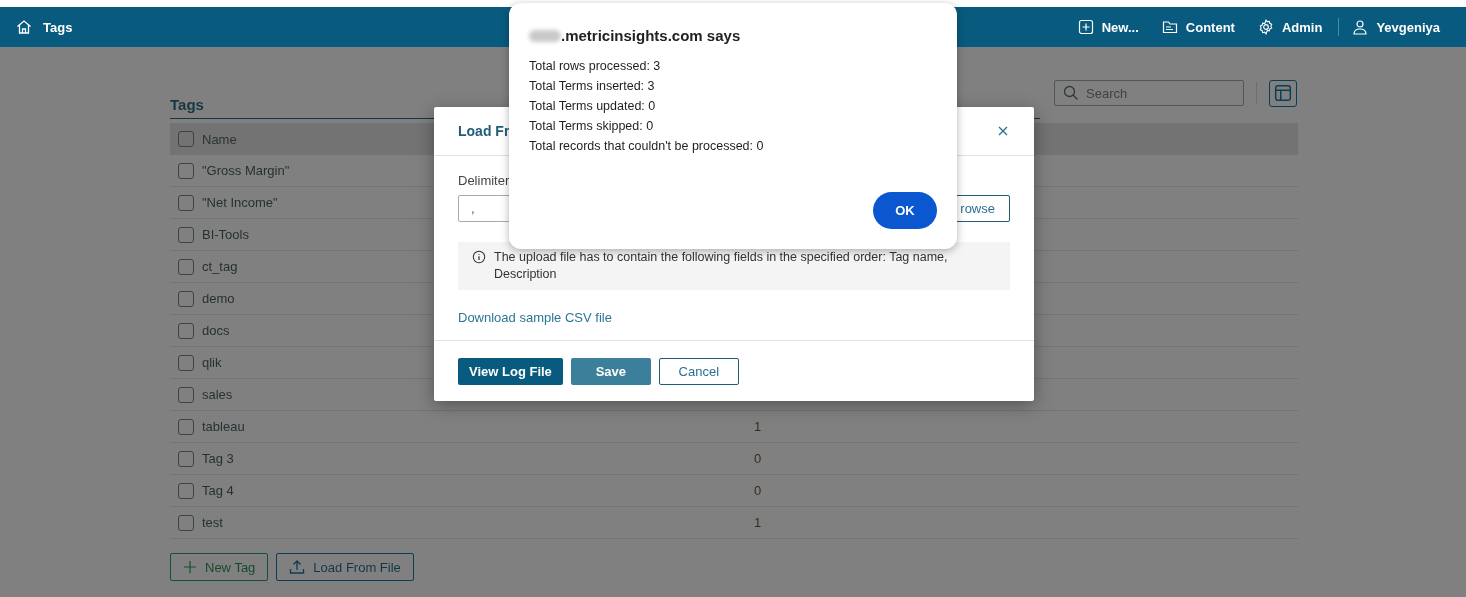  I want to click on save-button: Save, so click(610, 371).